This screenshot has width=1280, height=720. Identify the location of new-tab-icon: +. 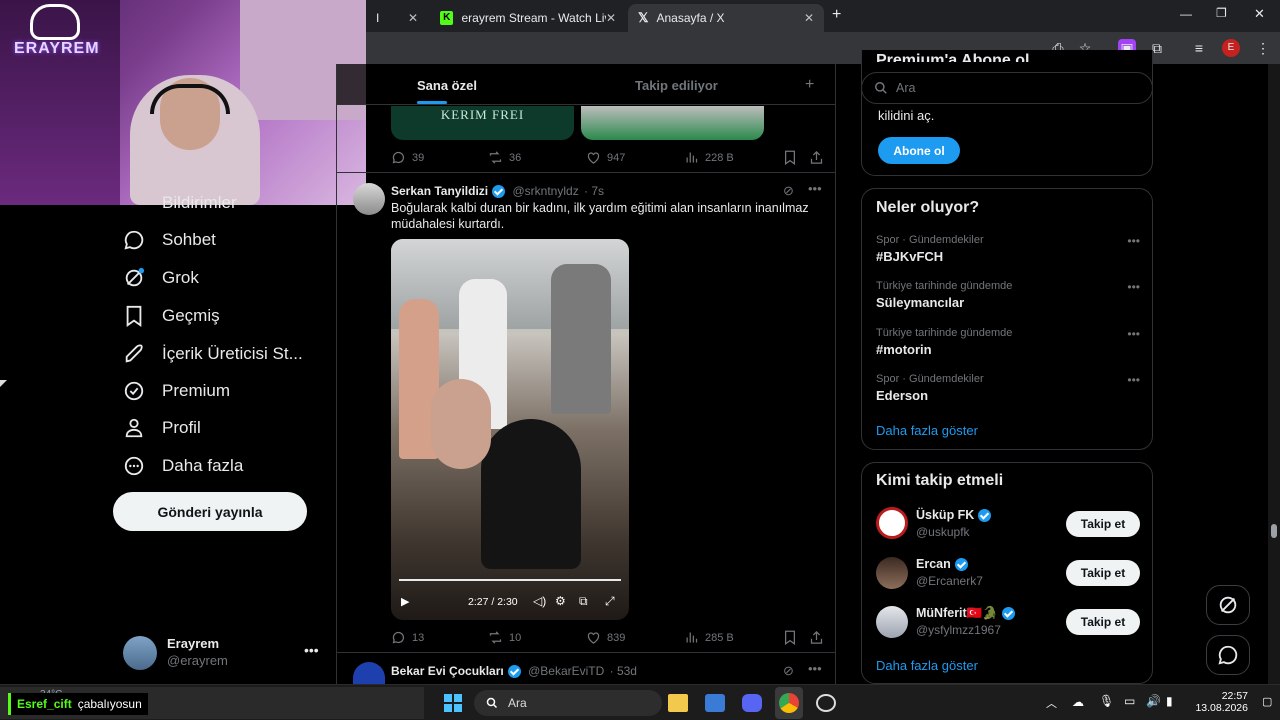
(836, 15).